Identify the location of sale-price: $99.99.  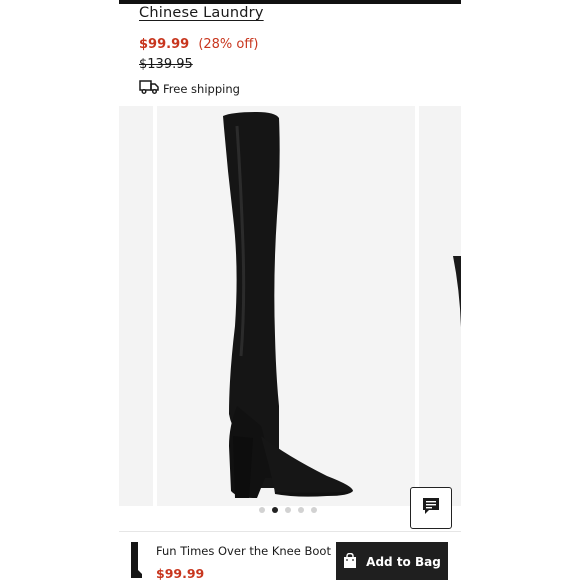
(164, 44).